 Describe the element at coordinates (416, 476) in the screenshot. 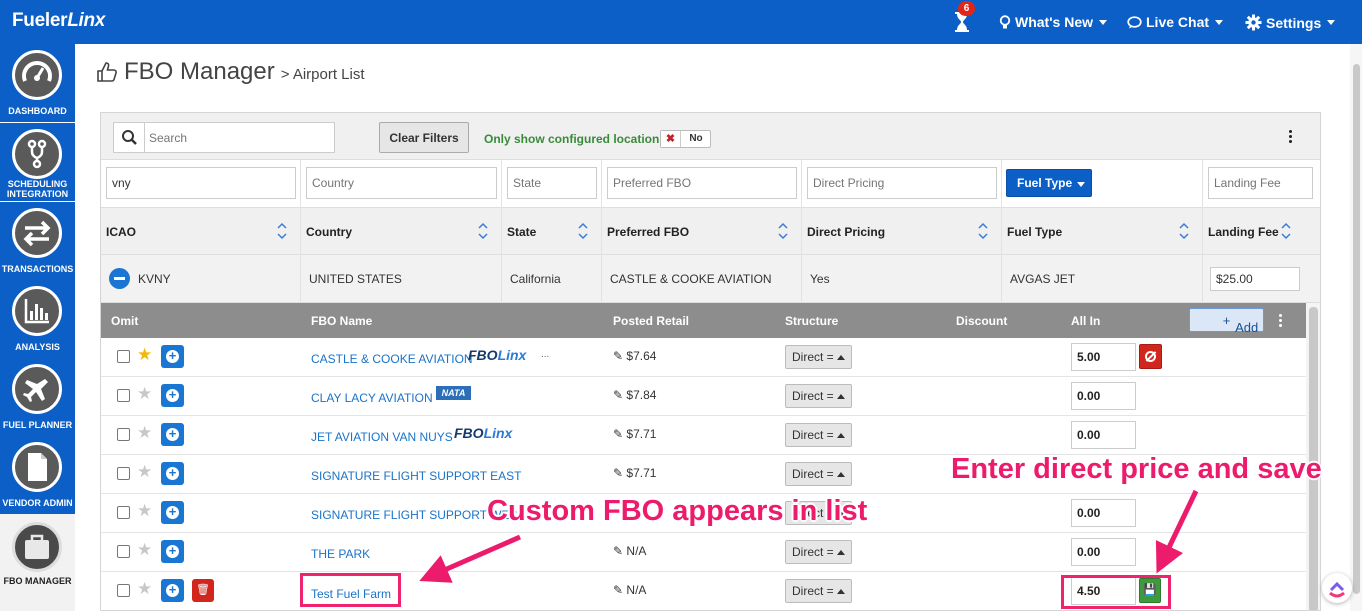

I see `fbo-name-link: SIGNATURE FLIGHT SUPPORT EAST` at that location.